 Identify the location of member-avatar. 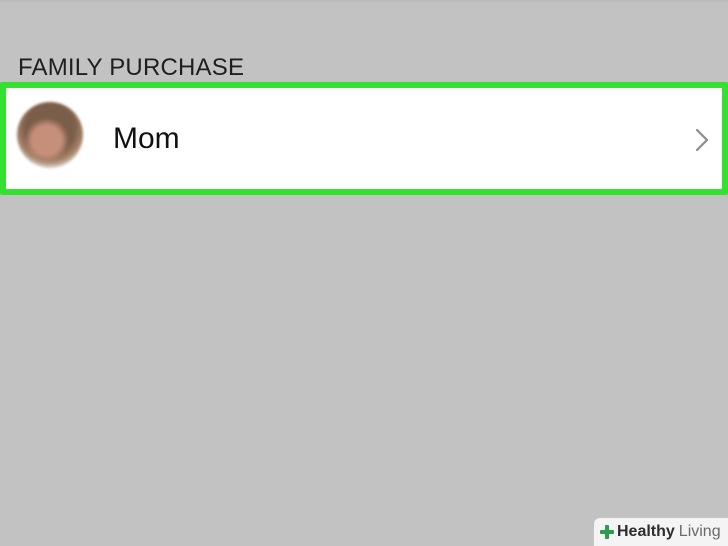
(50, 135).